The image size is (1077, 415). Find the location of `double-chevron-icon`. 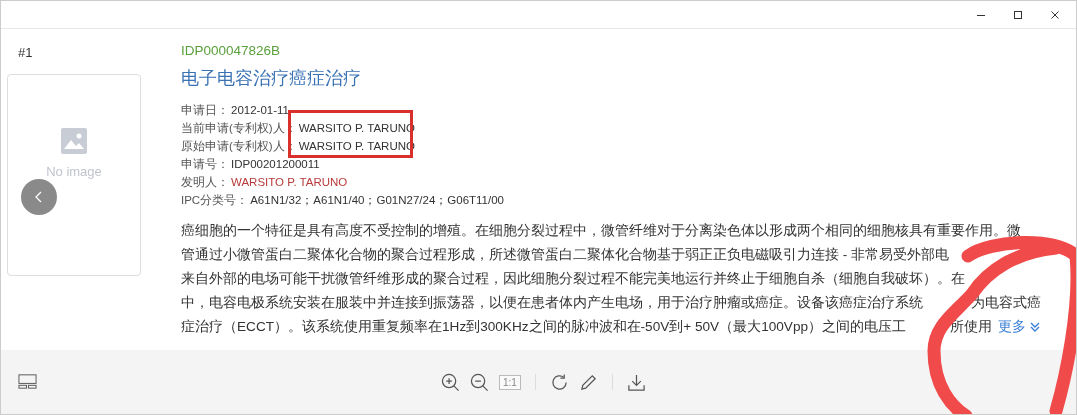

double-chevron-icon is located at coordinates (1035, 327).